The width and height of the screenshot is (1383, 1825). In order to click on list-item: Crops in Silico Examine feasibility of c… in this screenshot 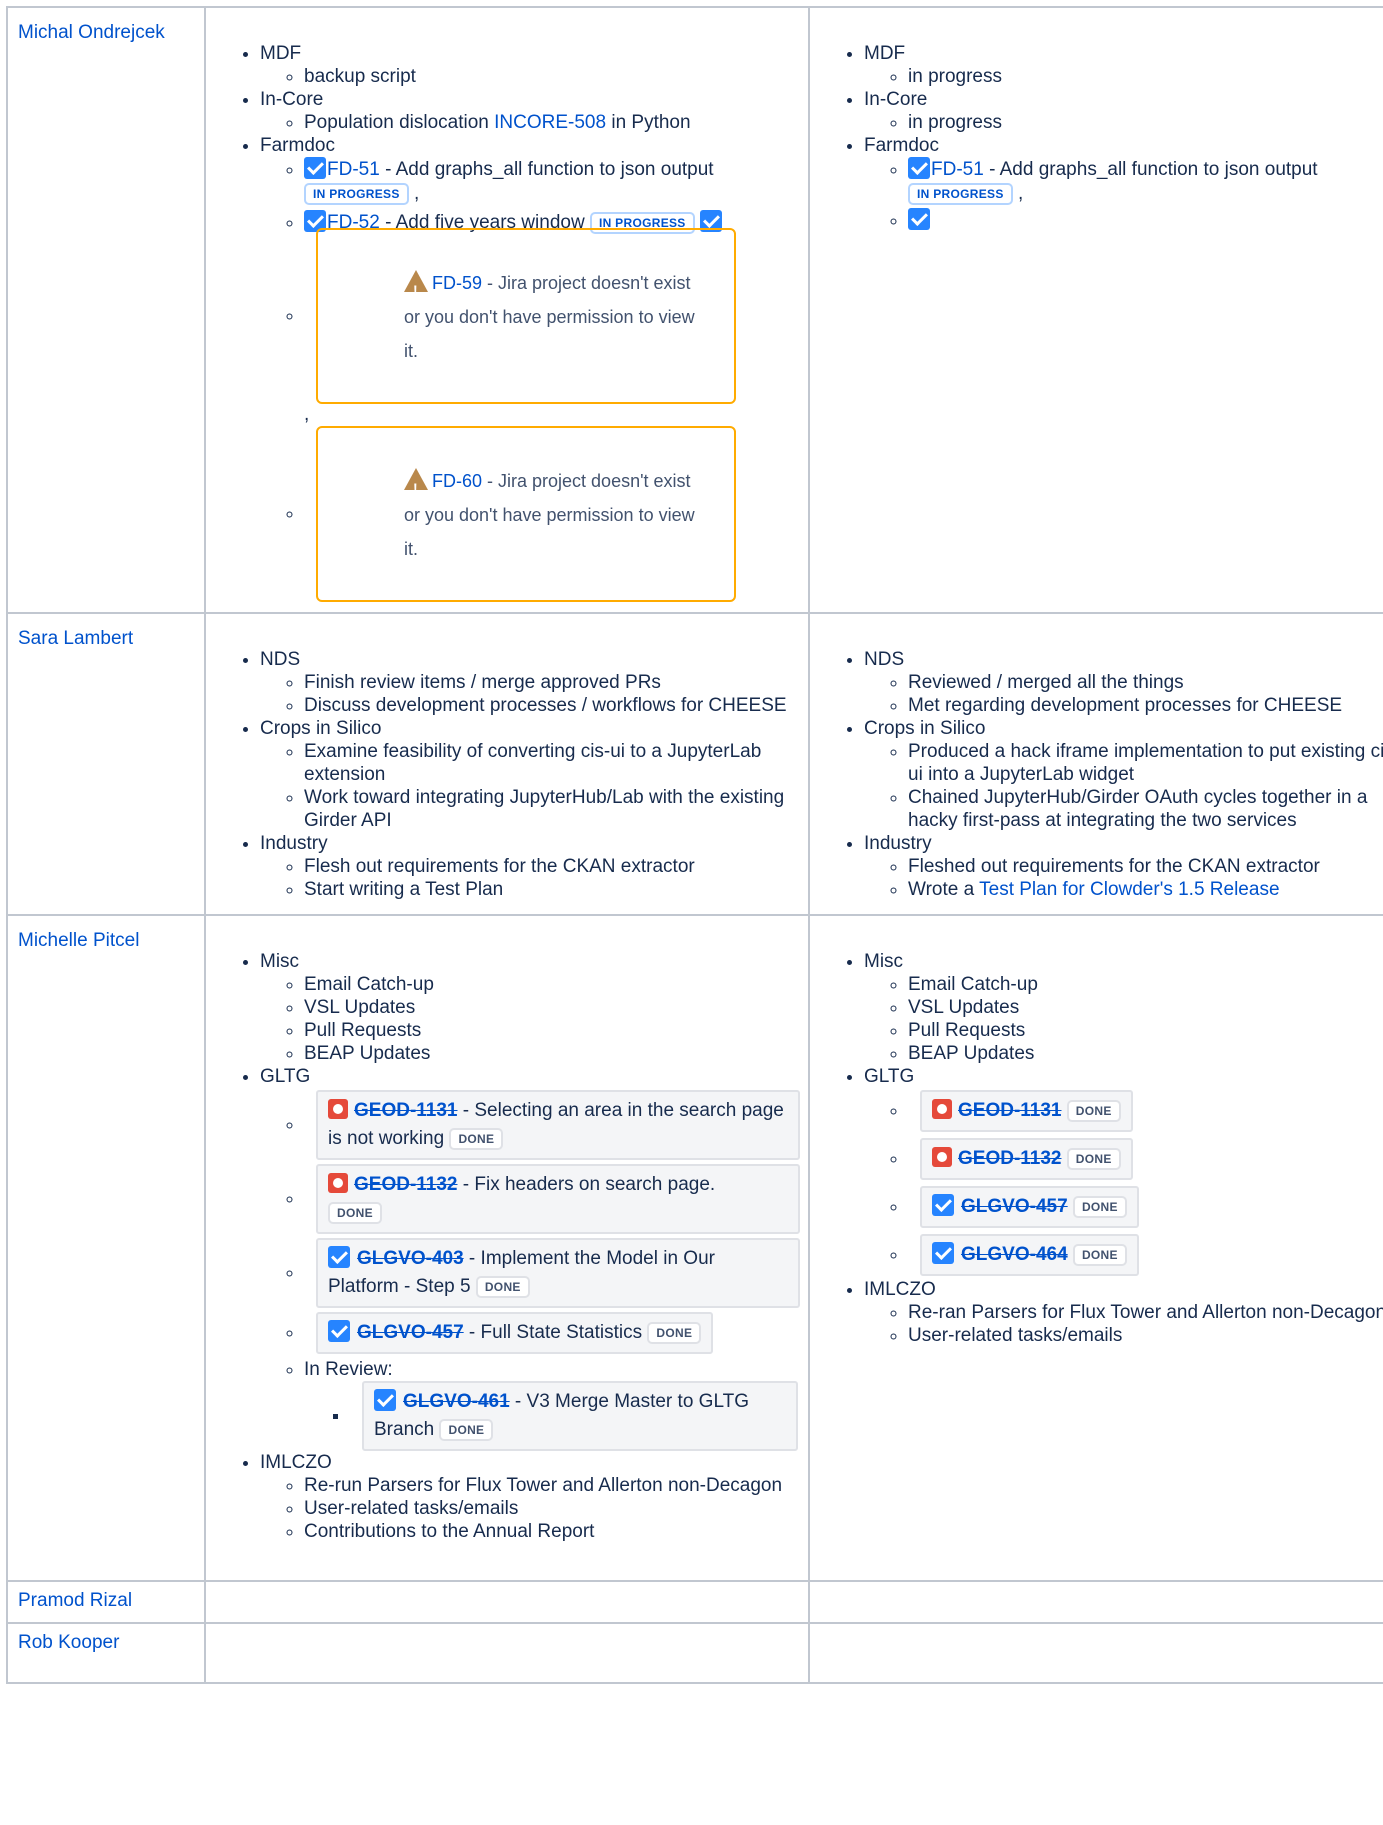, I will do `click(534, 774)`.